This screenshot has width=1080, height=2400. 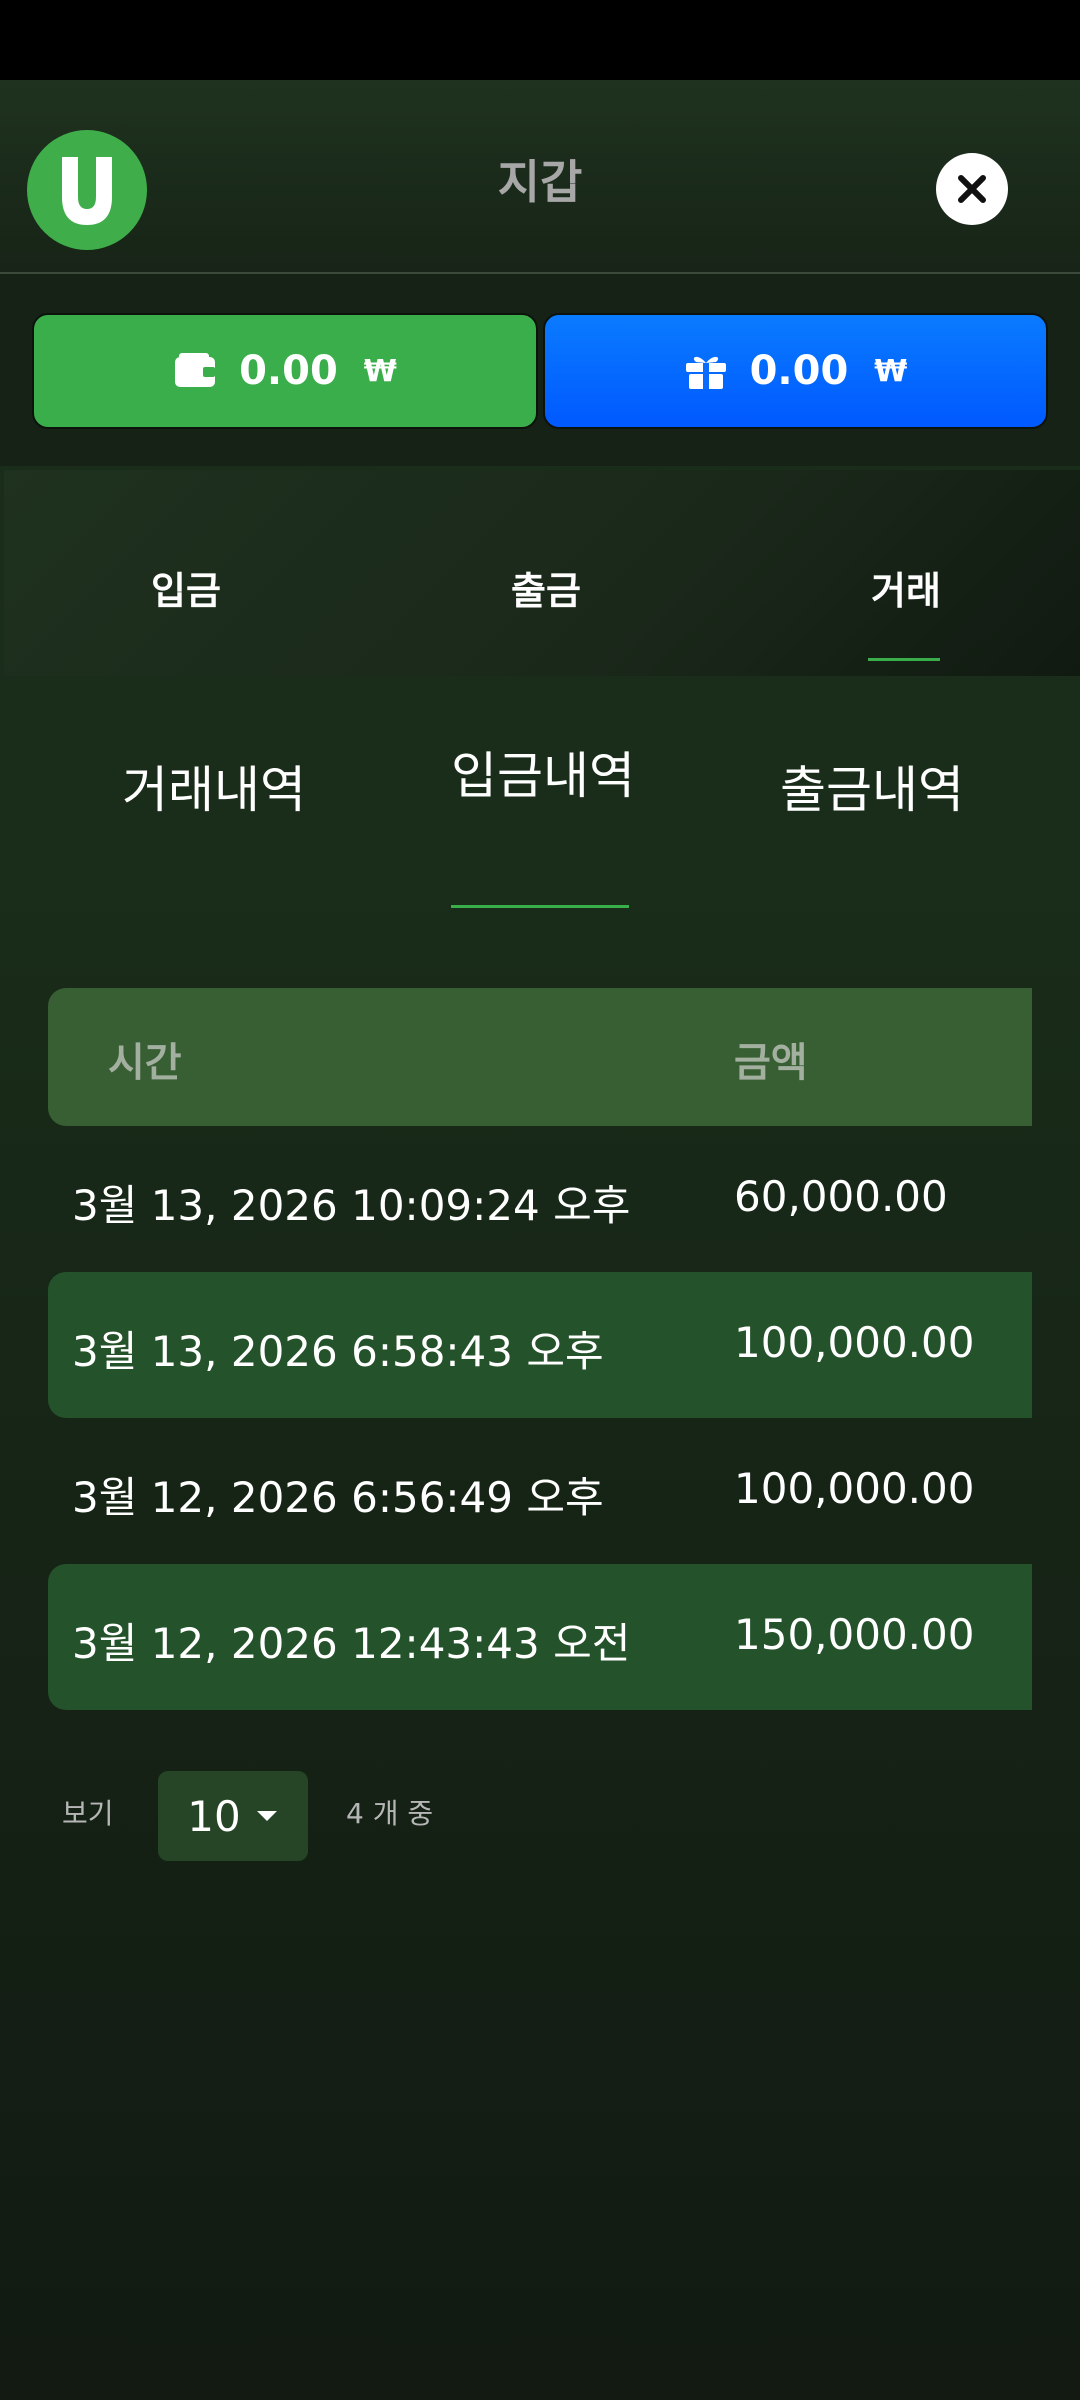 What do you see at coordinates (540, 906) in the screenshot?
I see `active-subtab-indicator` at bounding box center [540, 906].